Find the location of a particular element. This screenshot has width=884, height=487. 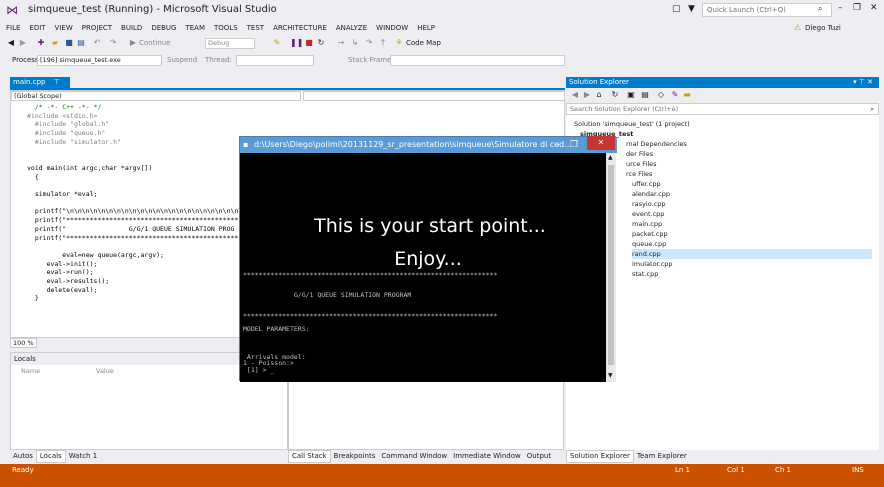

menu-item-team: TEAM is located at coordinates (195, 28).